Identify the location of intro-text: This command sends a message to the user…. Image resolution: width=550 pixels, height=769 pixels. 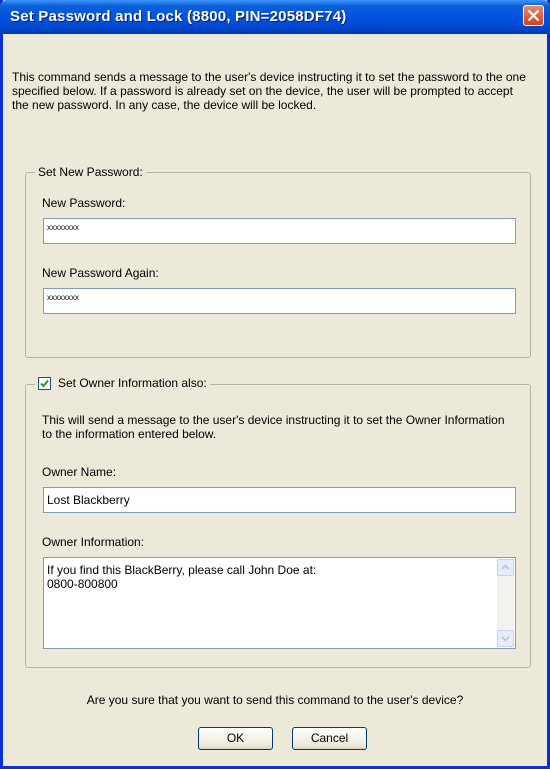
(269, 91).